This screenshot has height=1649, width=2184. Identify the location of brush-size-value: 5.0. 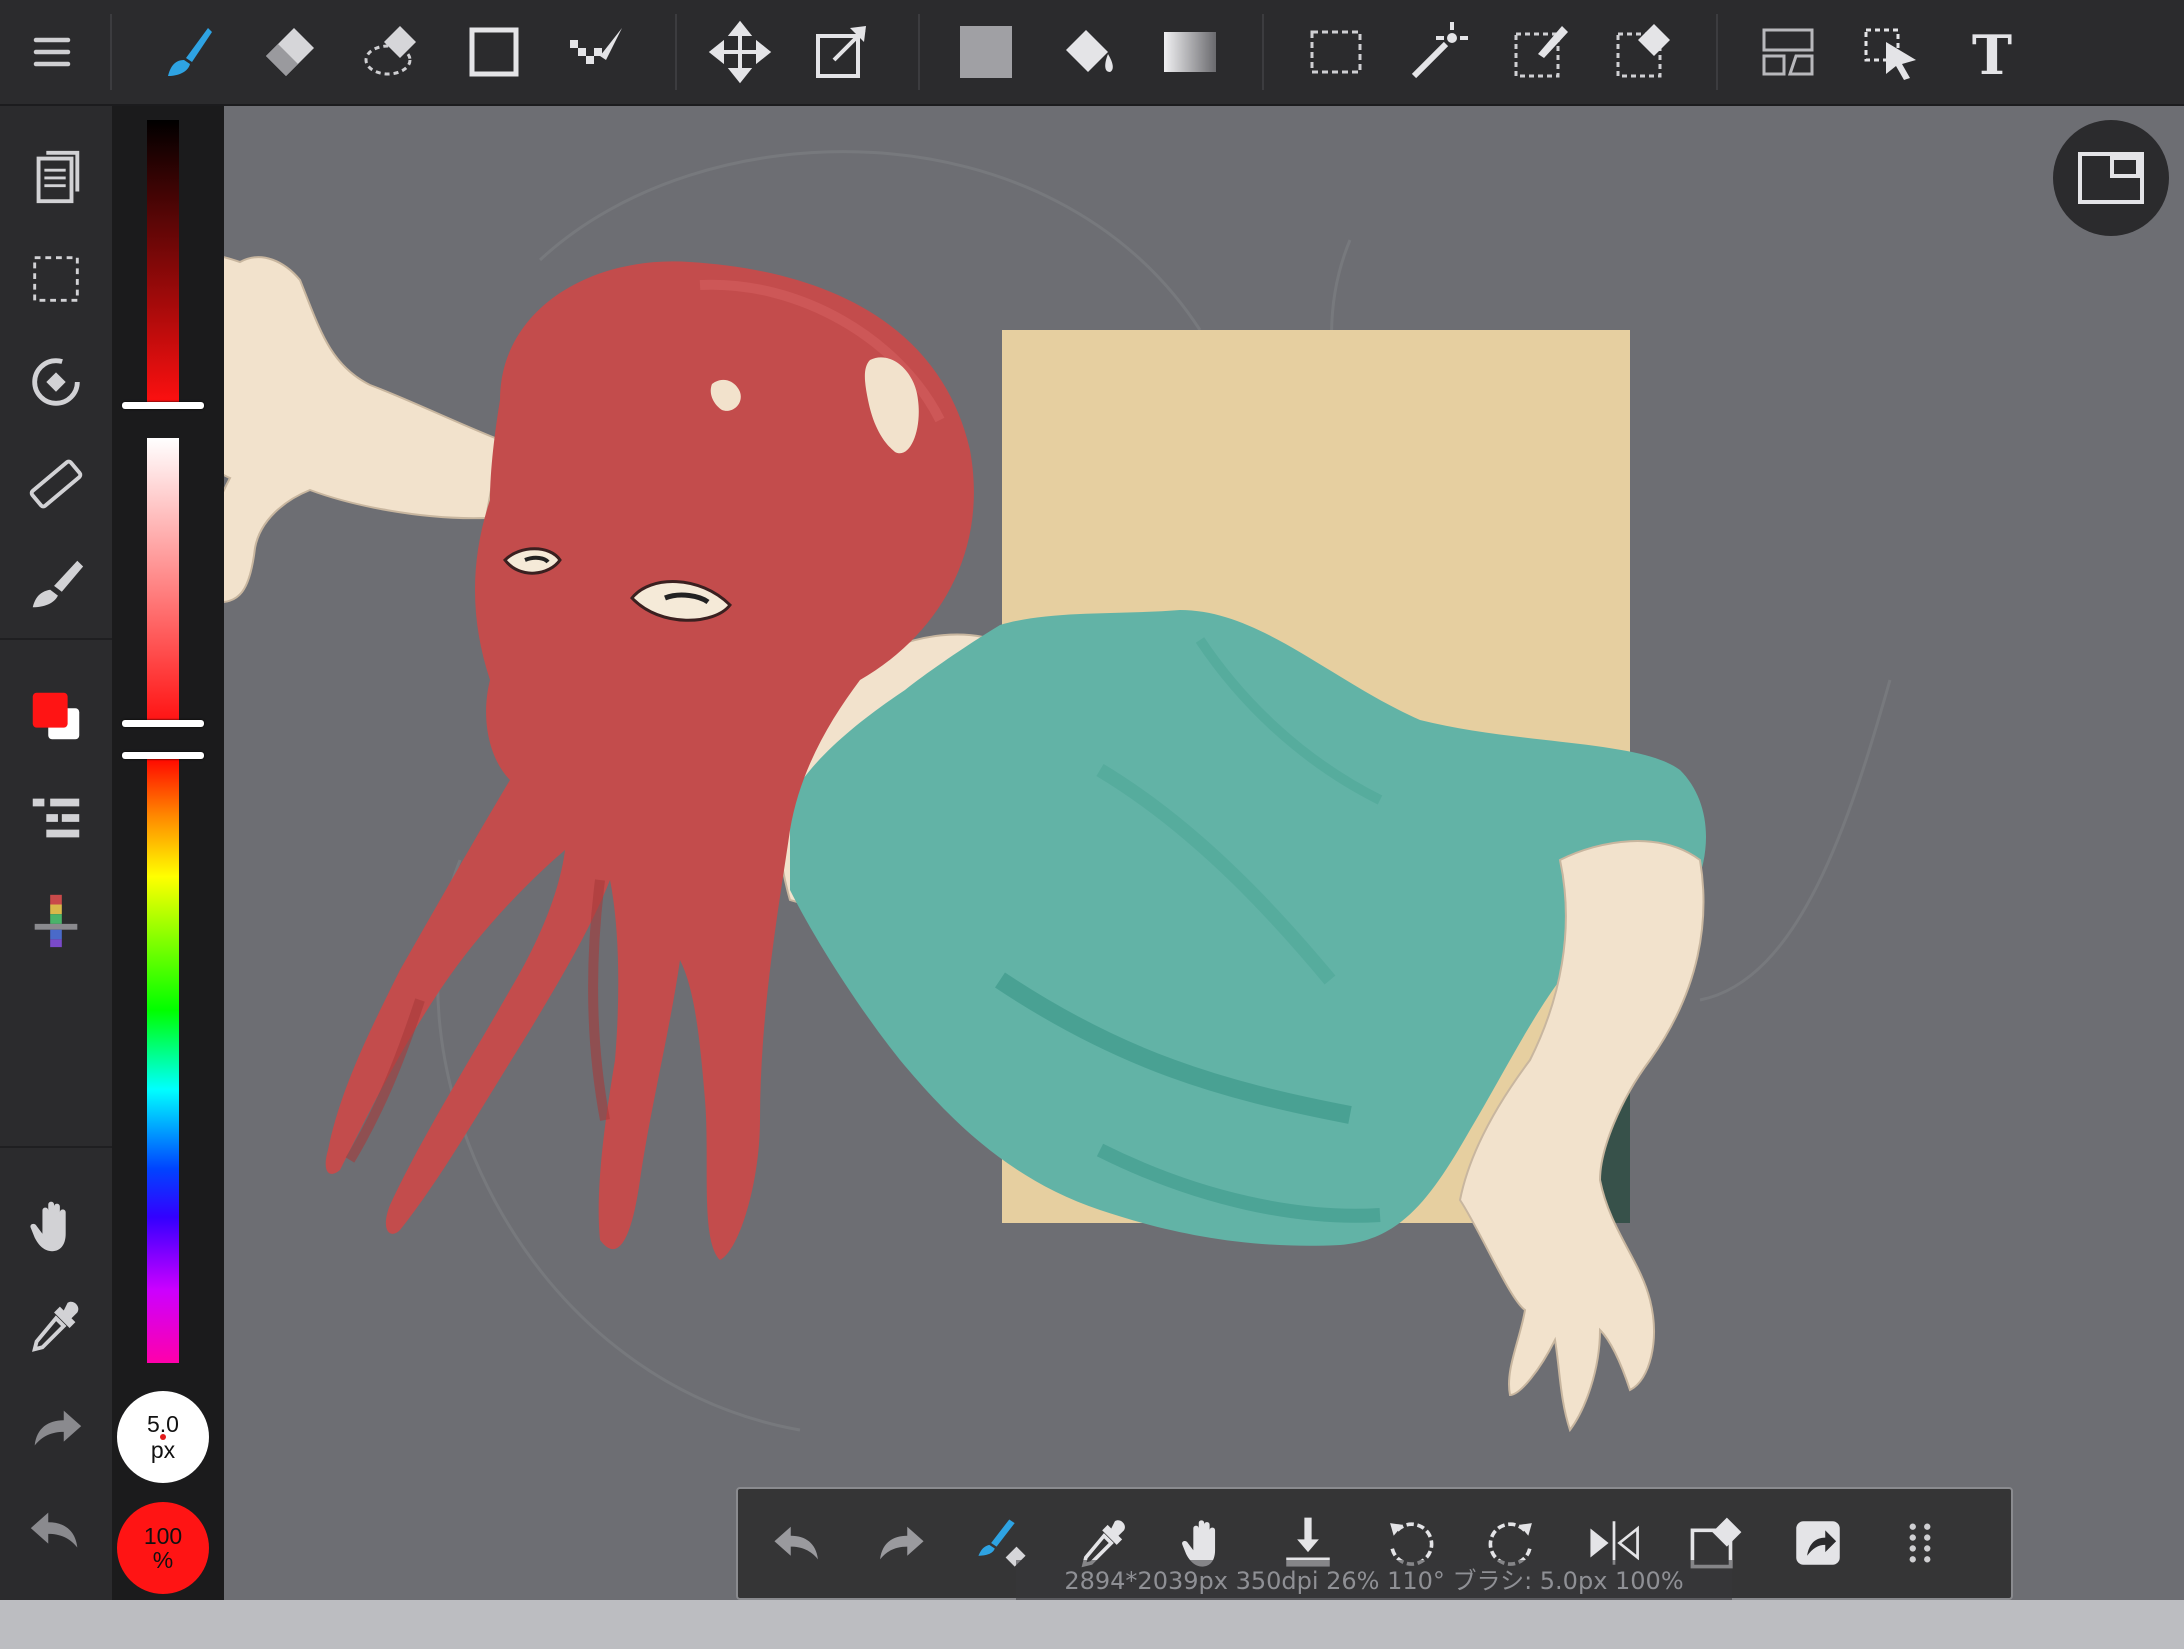
(163, 1424).